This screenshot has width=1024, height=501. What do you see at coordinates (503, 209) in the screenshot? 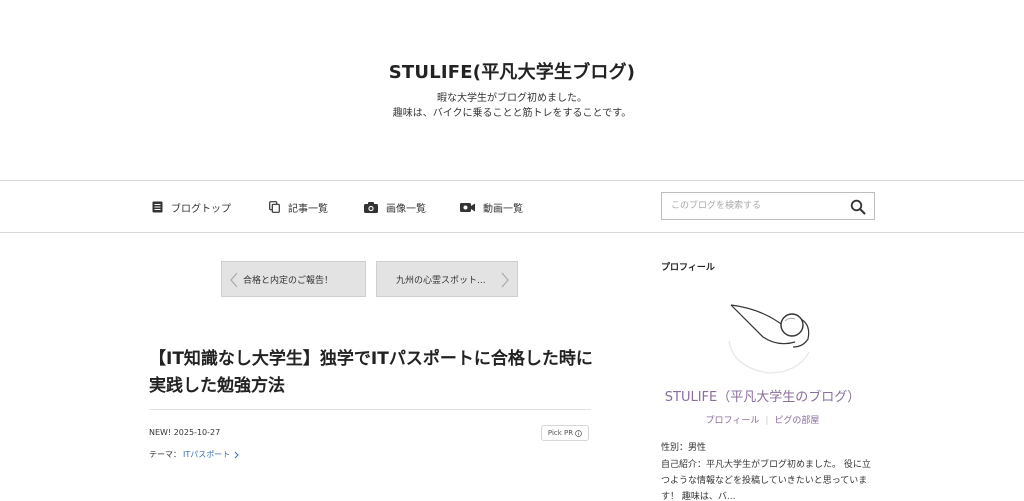
I see `nav-label: 動画一覧` at bounding box center [503, 209].